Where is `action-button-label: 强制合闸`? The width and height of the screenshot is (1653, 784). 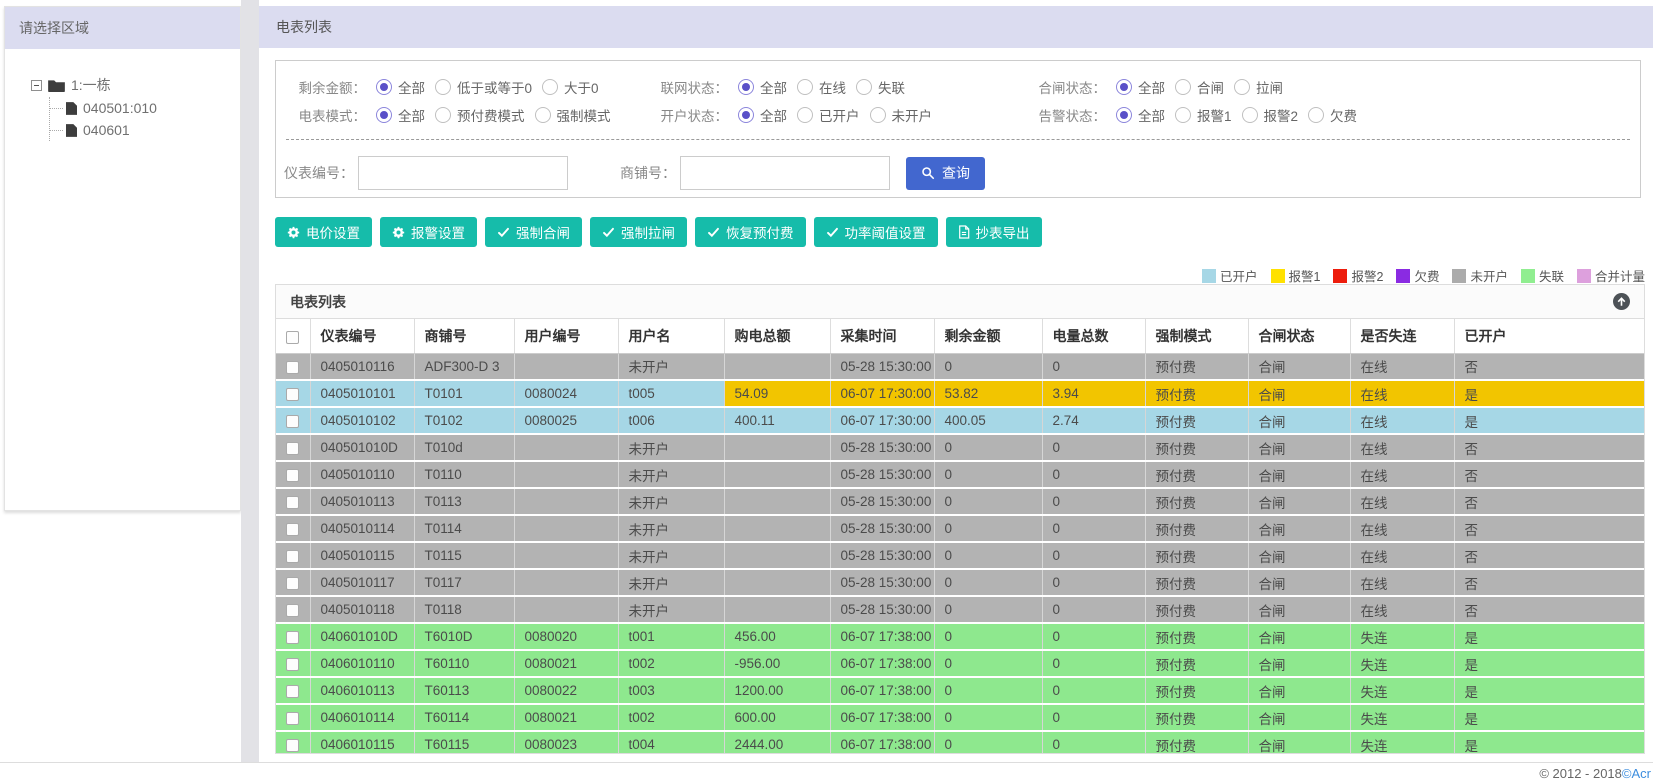 action-button-label: 强制合闸 is located at coordinates (543, 233).